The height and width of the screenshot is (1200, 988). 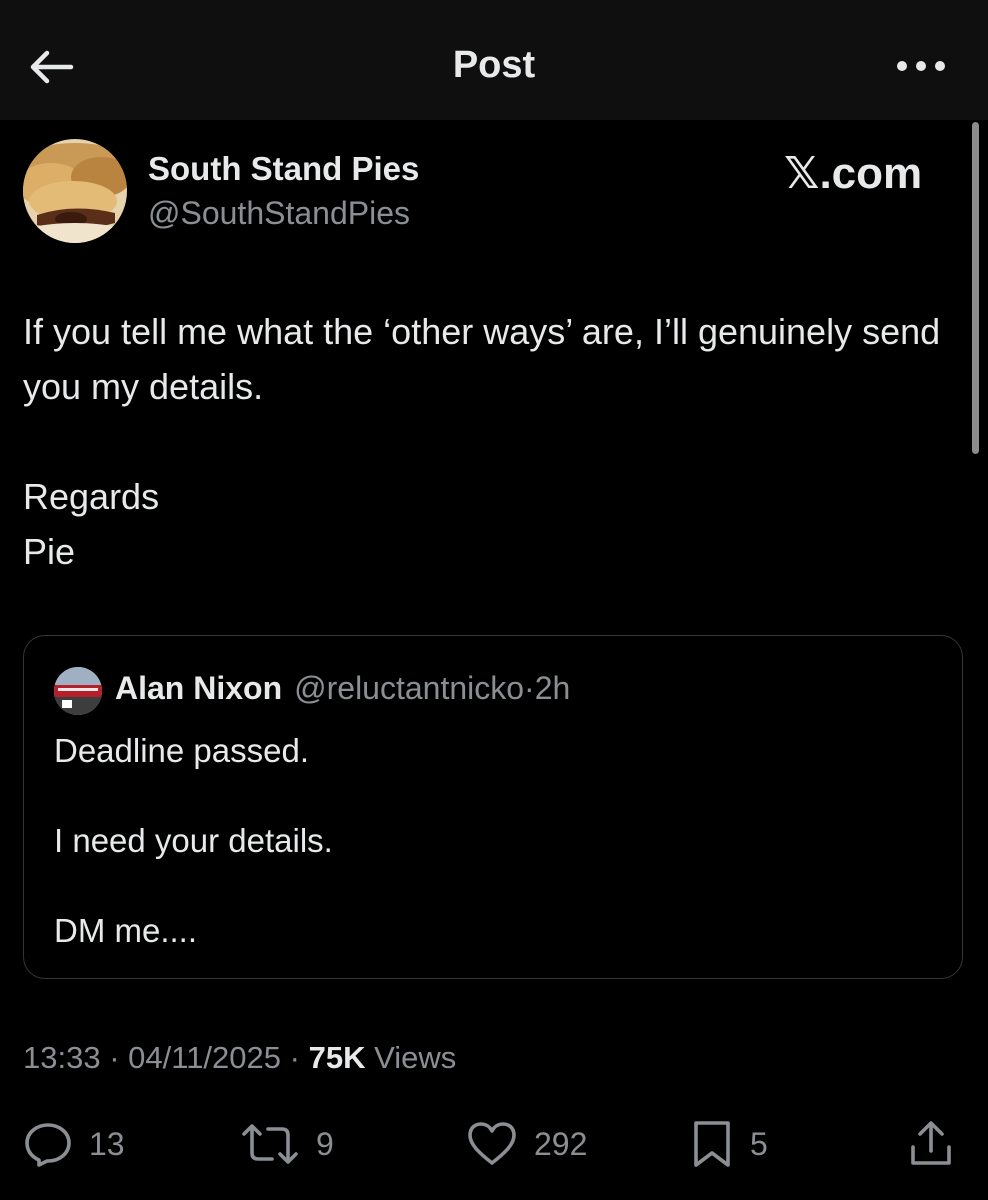 What do you see at coordinates (279, 213) in the screenshot?
I see `author-handle: @SouthStandPies` at bounding box center [279, 213].